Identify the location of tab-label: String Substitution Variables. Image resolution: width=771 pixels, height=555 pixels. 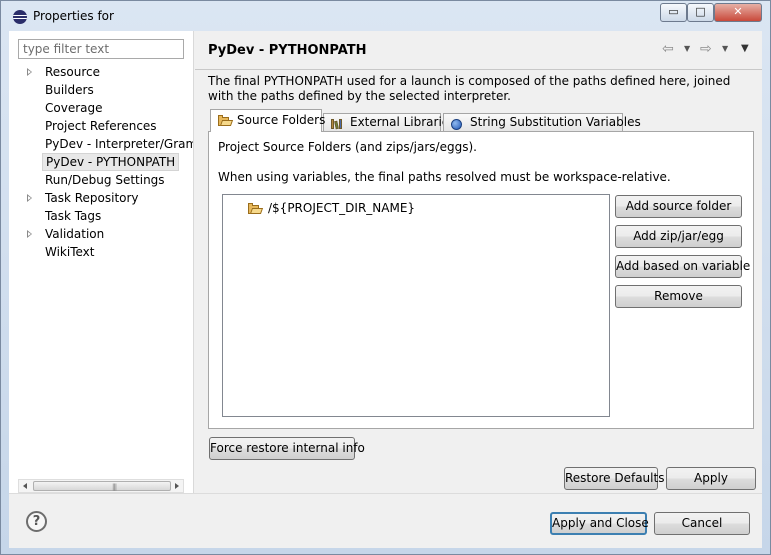
(555, 122).